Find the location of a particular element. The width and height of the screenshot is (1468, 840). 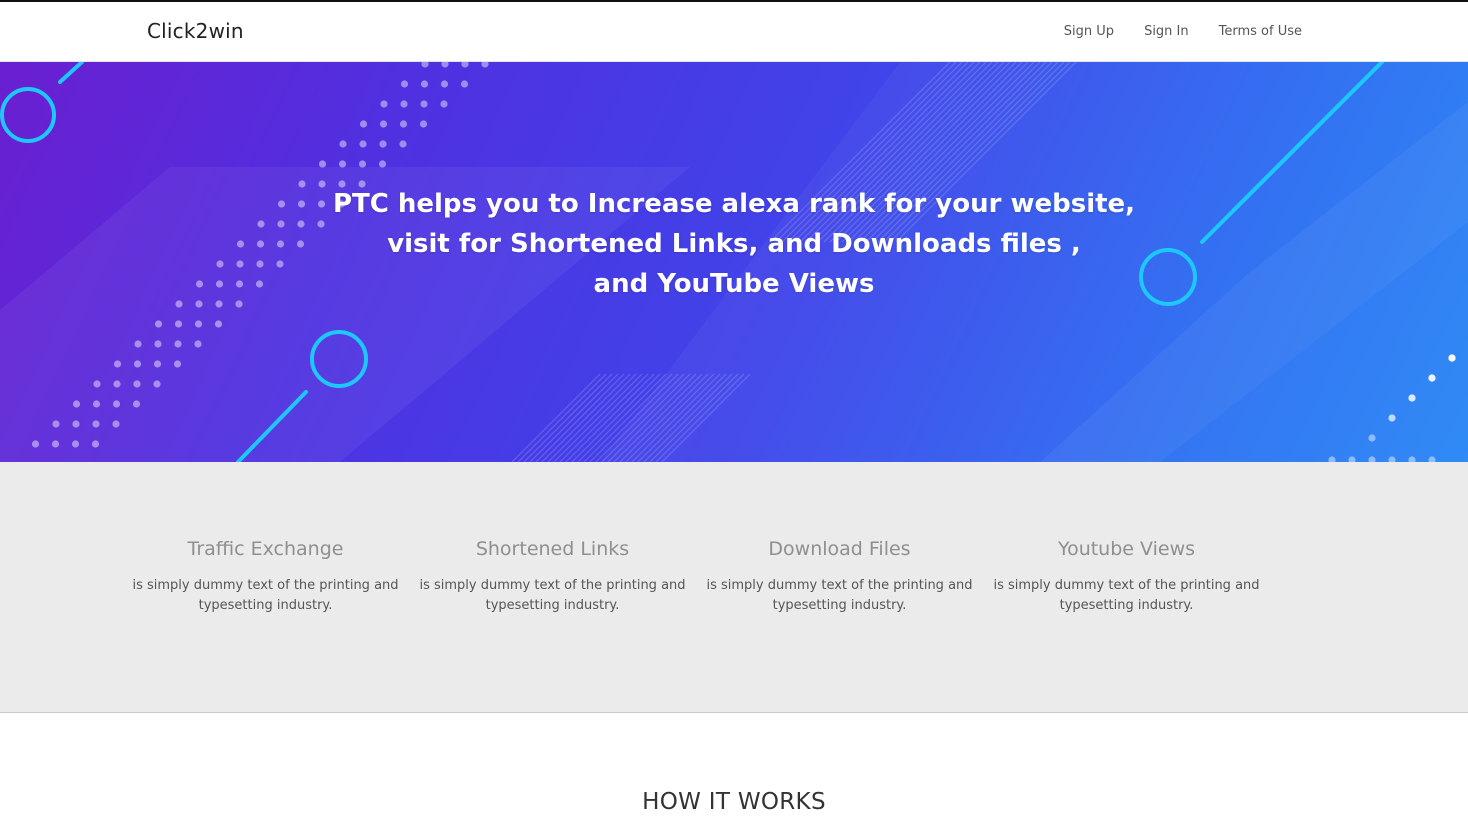

brand-logo-link: Click2win is located at coordinates (195, 31).